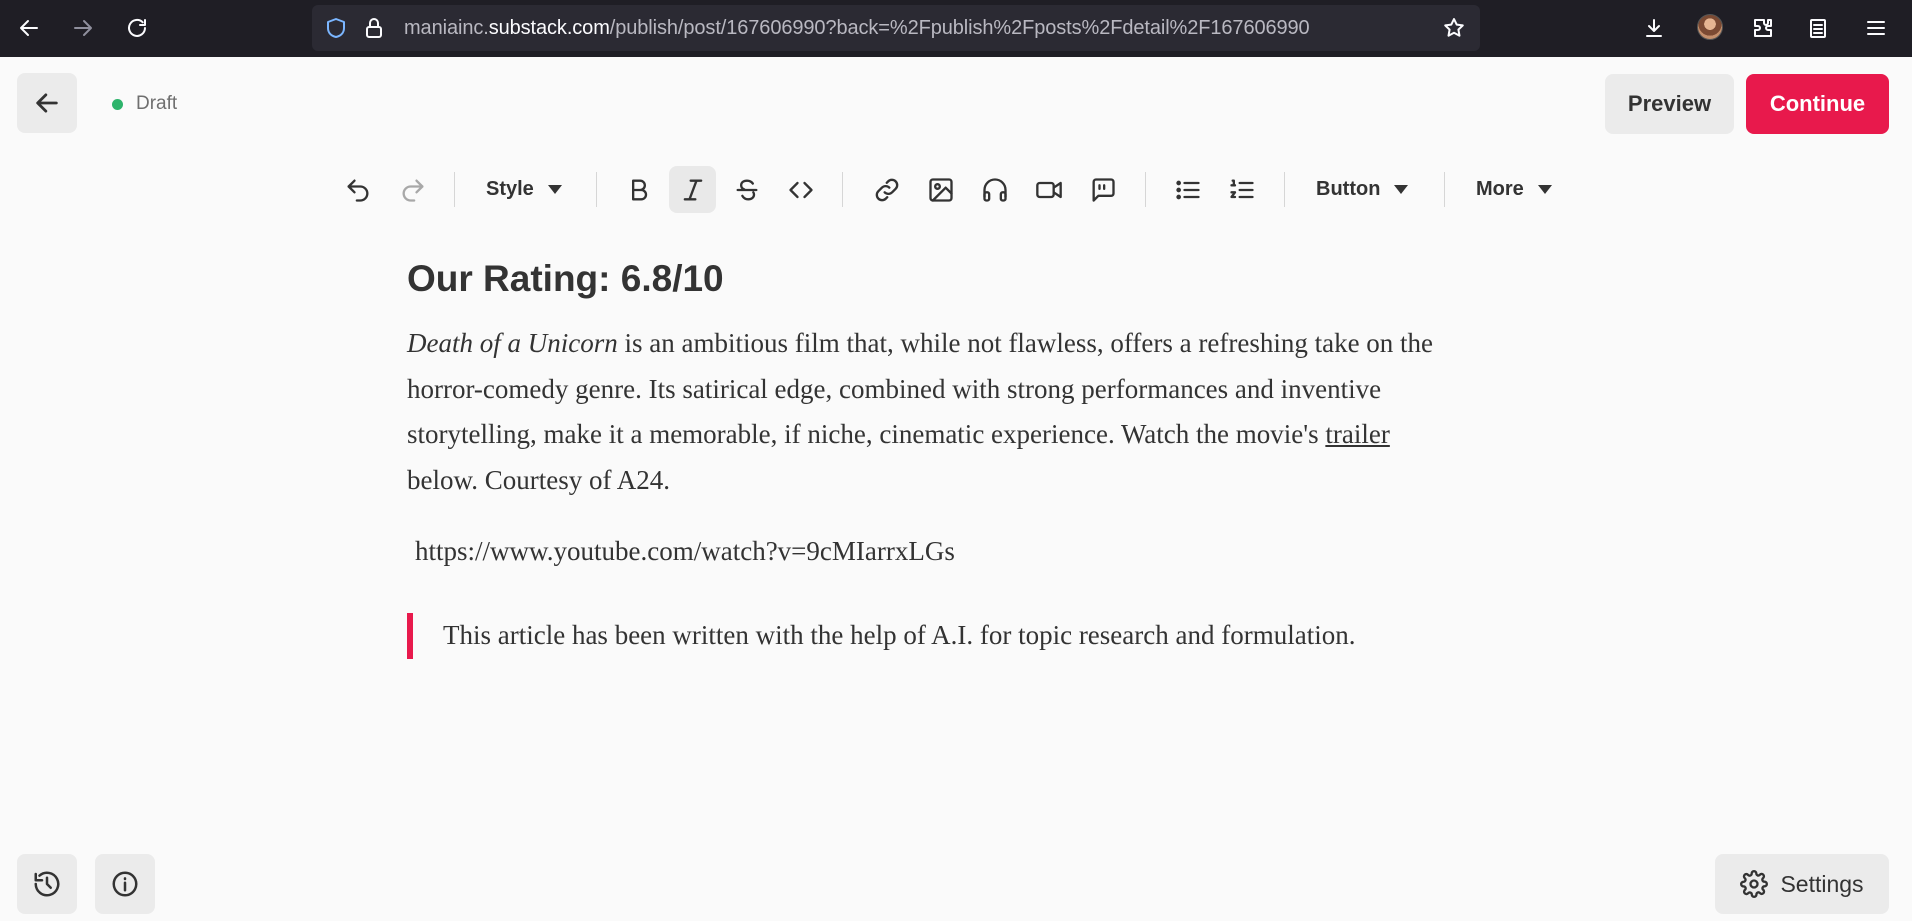 The image size is (1912, 921). I want to click on rating-heading: Our Rating: 6.8/10, so click(932, 279).